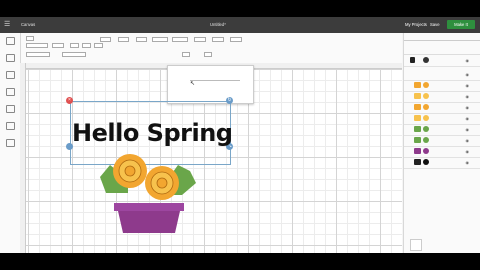  Describe the element at coordinates (442, 47) in the screenshot. I see `layer-actions` at that location.